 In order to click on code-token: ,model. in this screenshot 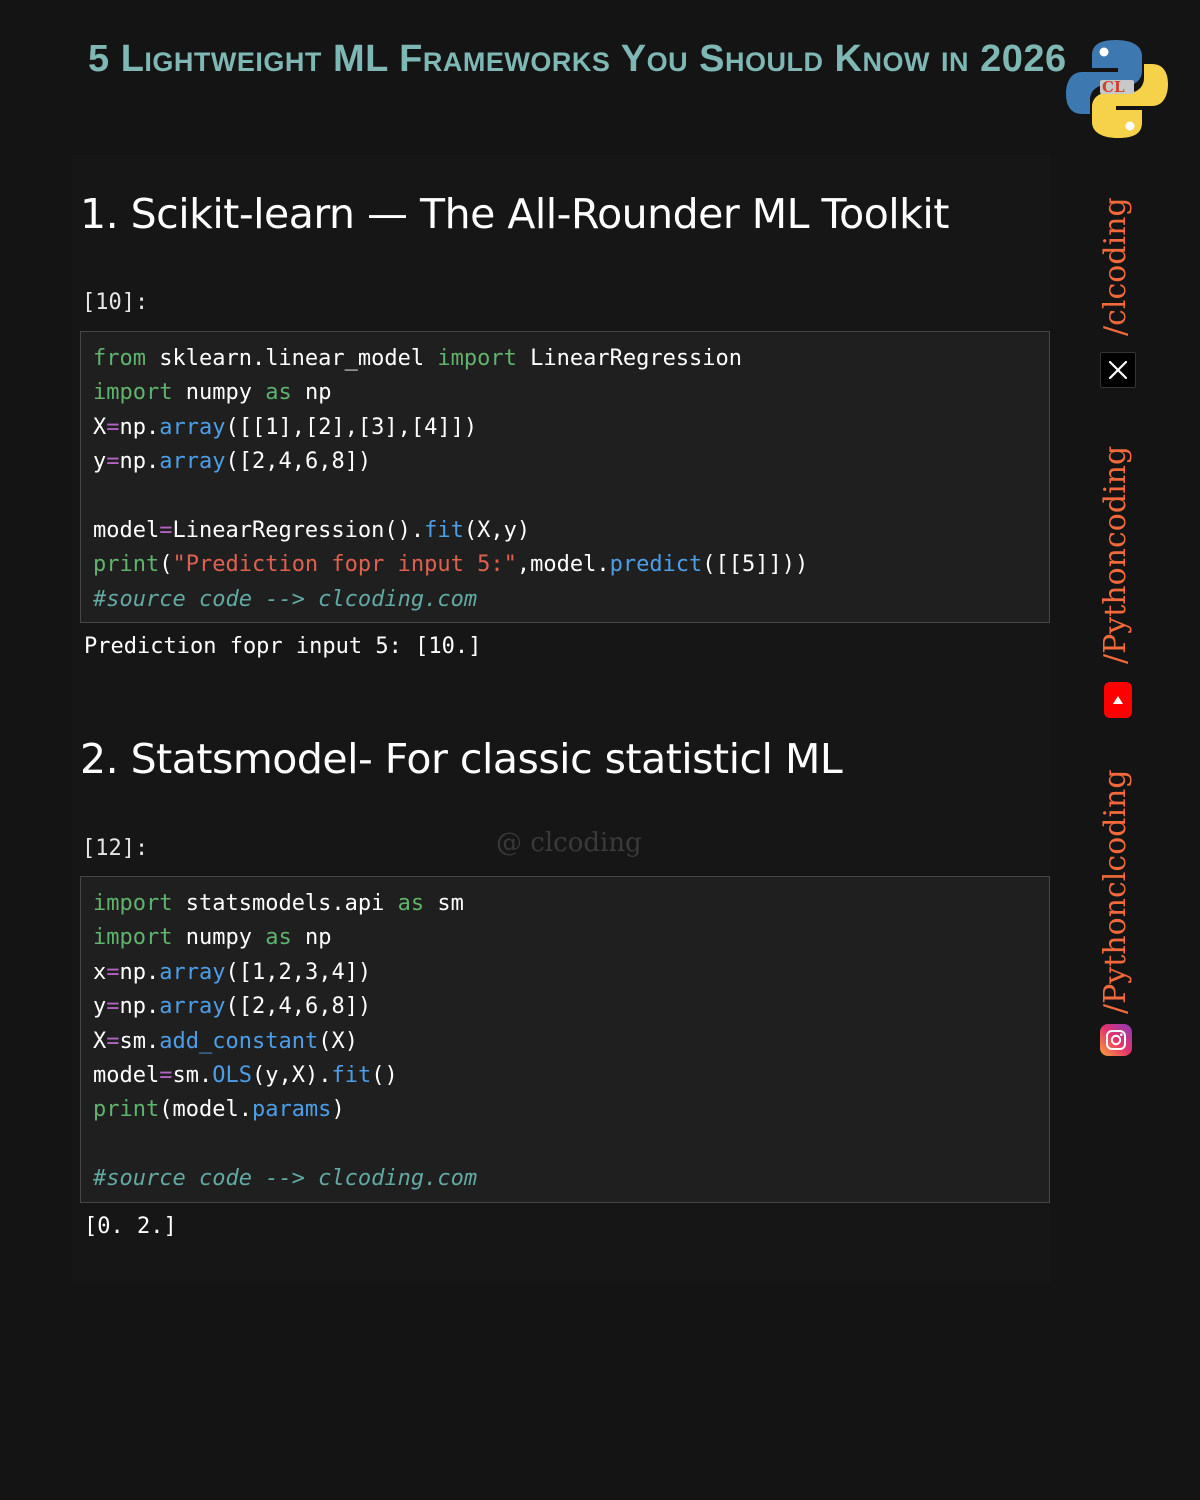, I will do `click(563, 565)`.